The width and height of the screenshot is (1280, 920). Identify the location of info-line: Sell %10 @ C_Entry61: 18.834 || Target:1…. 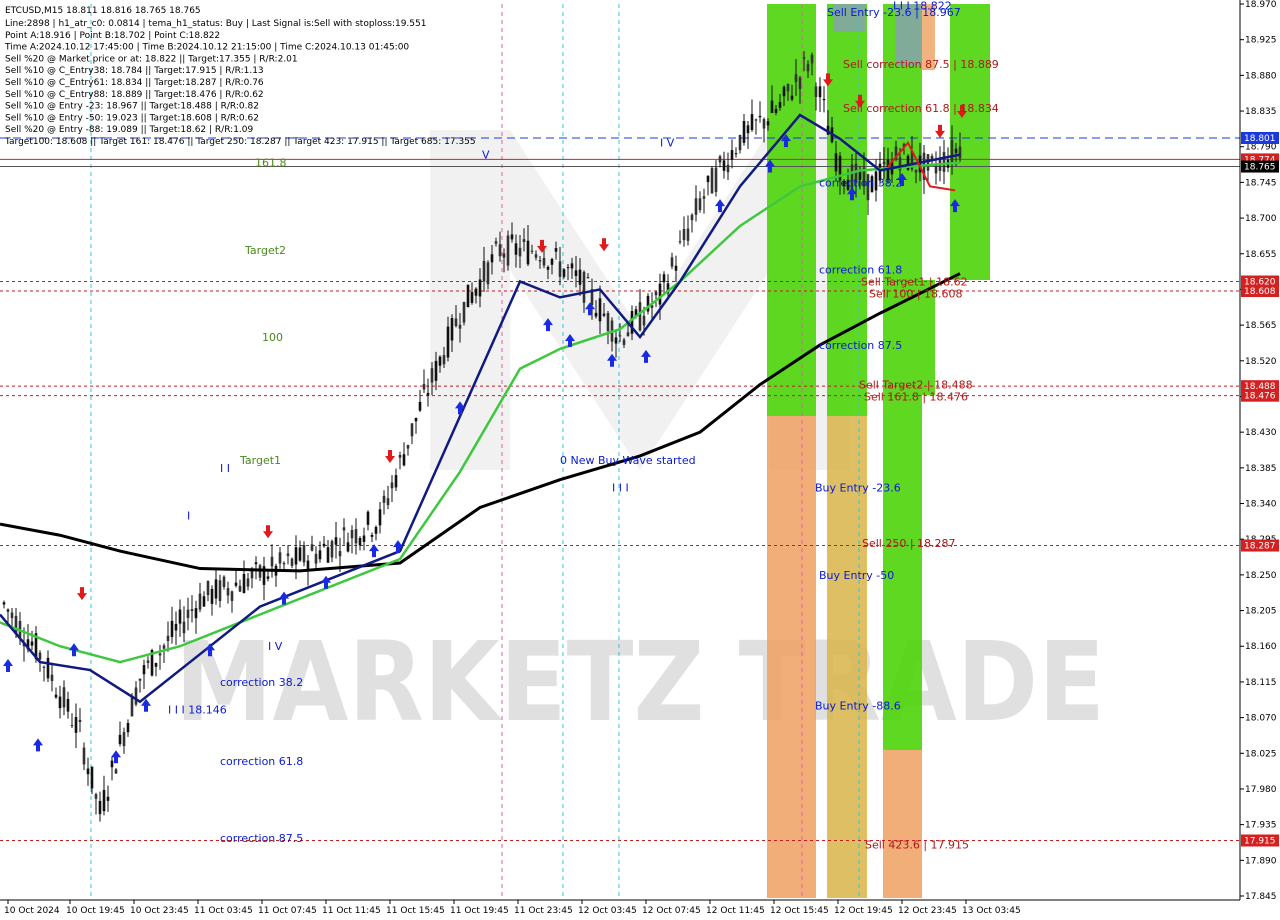
(134, 83).